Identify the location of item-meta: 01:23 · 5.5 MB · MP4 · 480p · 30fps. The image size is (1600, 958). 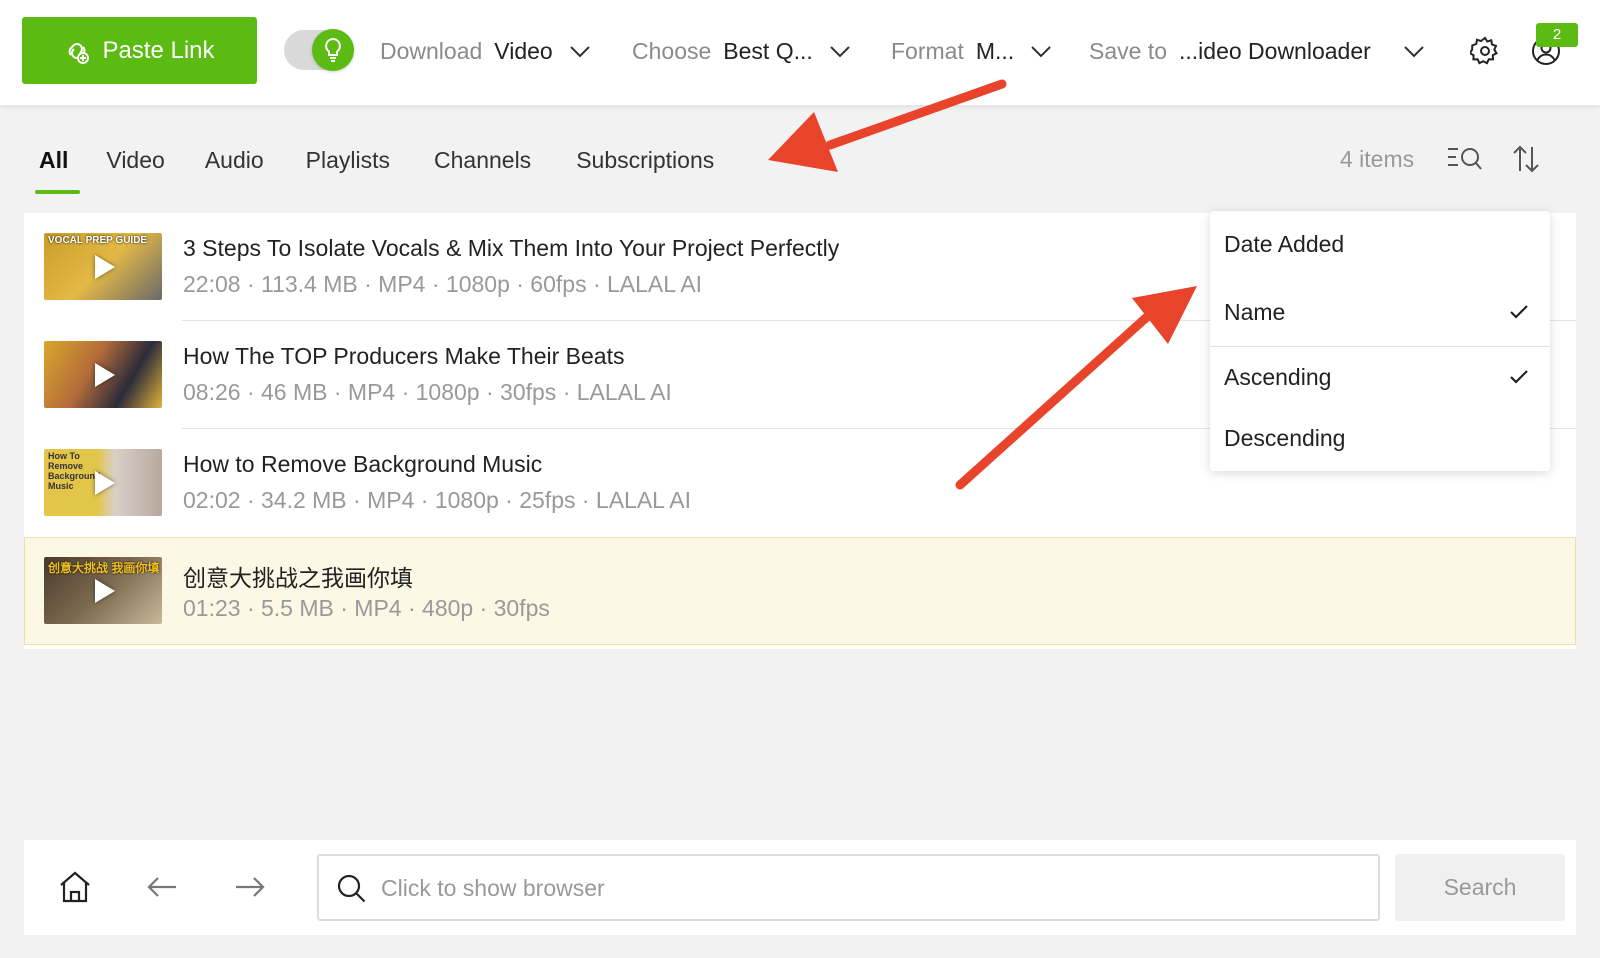
(366, 608).